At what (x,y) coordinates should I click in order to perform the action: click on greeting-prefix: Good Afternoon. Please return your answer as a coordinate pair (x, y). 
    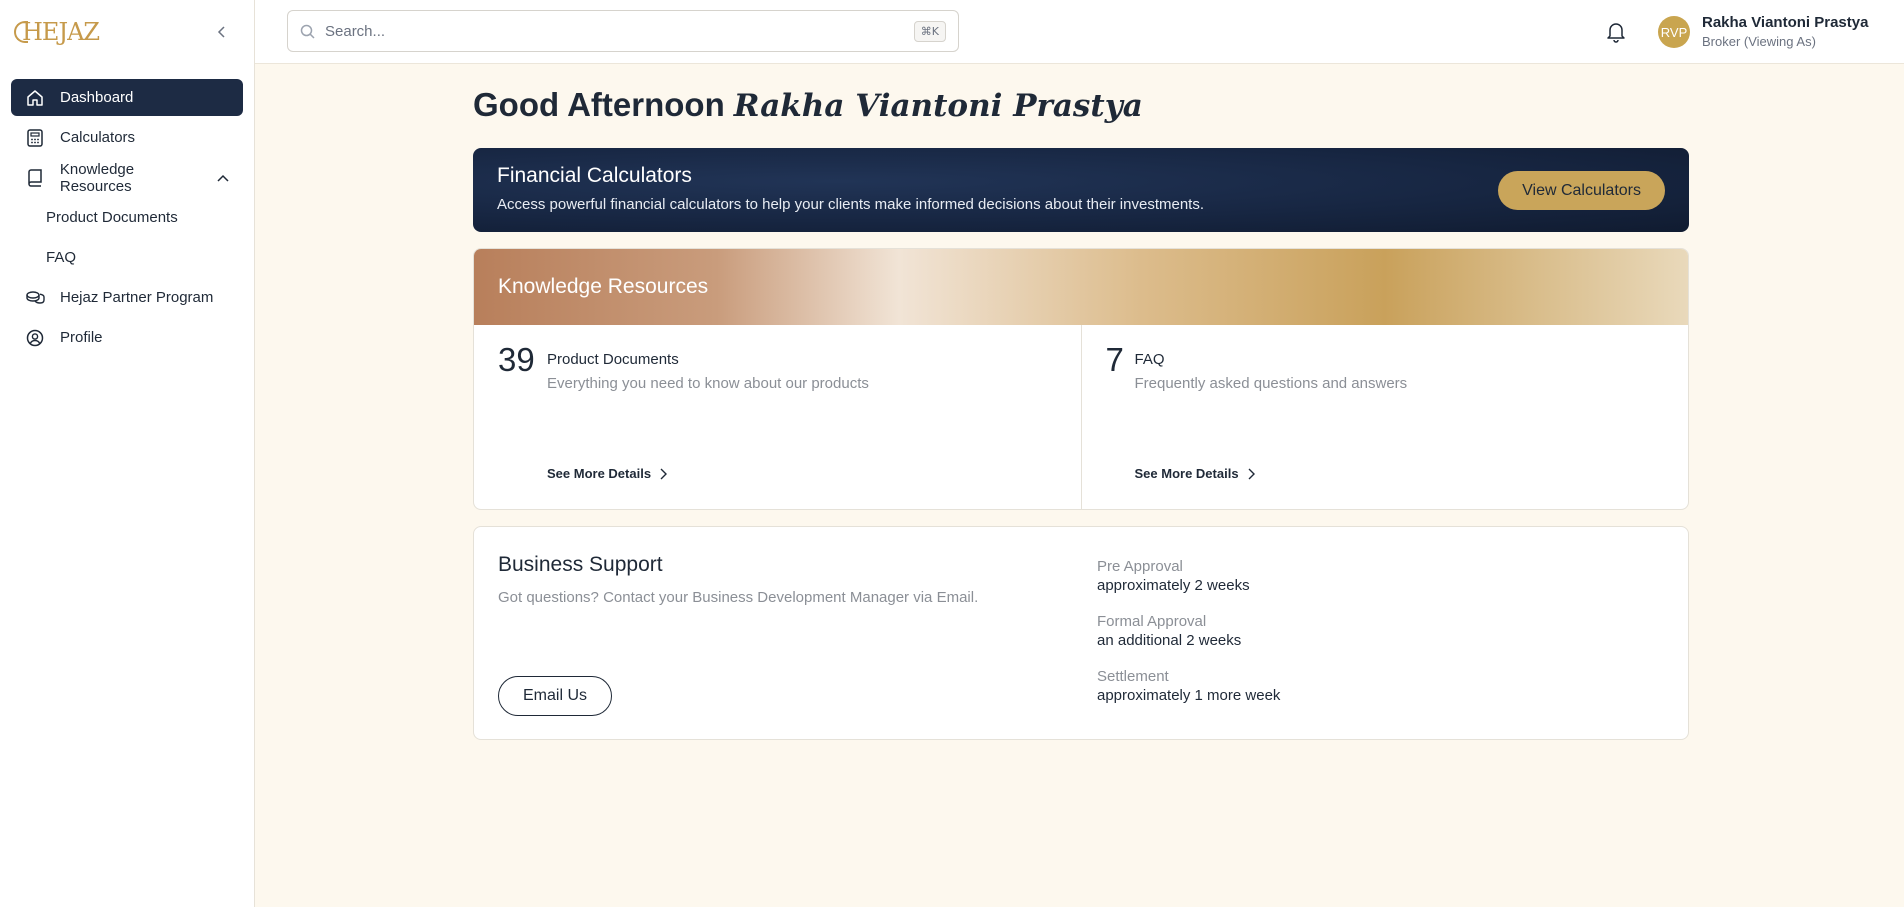
    Looking at the image, I should click on (599, 104).